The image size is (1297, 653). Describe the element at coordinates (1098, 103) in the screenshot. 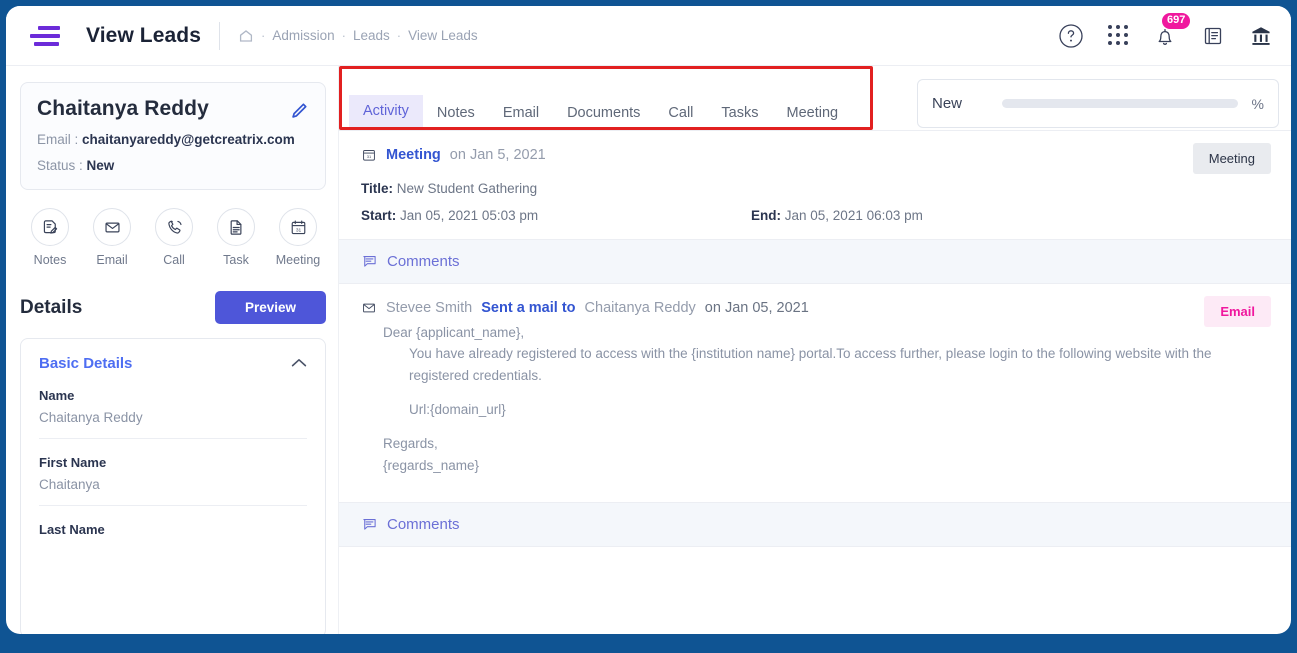

I see `status-select: New %` at that location.